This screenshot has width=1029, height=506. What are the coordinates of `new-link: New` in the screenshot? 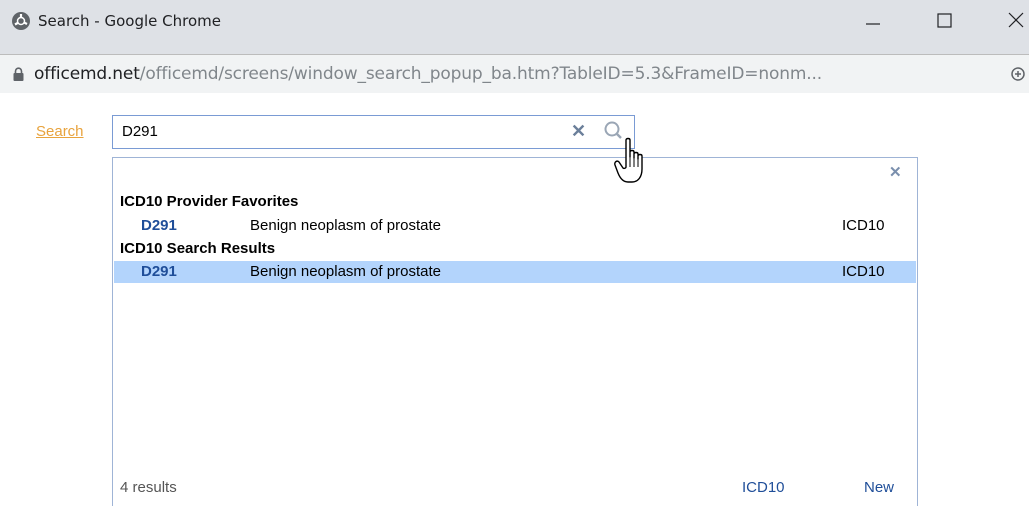 It's located at (879, 487).